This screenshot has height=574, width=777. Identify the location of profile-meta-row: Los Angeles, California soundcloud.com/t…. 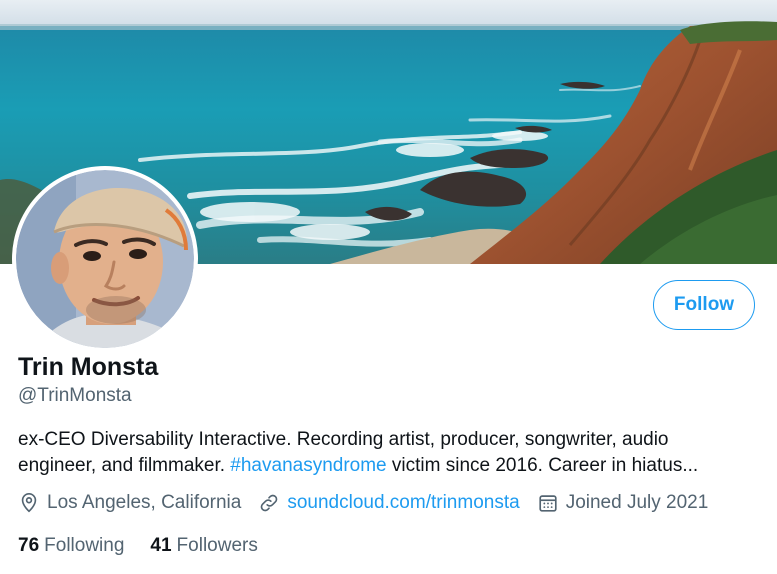
(371, 503).